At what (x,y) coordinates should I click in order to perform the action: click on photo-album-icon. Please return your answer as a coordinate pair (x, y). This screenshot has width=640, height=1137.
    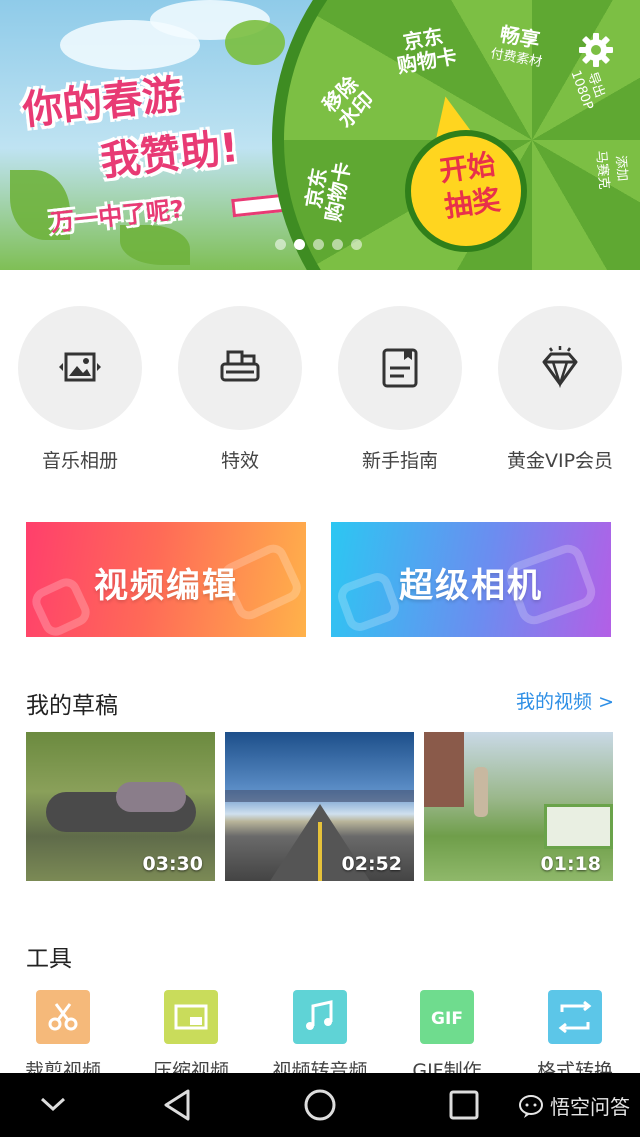
    Looking at the image, I should click on (80, 367).